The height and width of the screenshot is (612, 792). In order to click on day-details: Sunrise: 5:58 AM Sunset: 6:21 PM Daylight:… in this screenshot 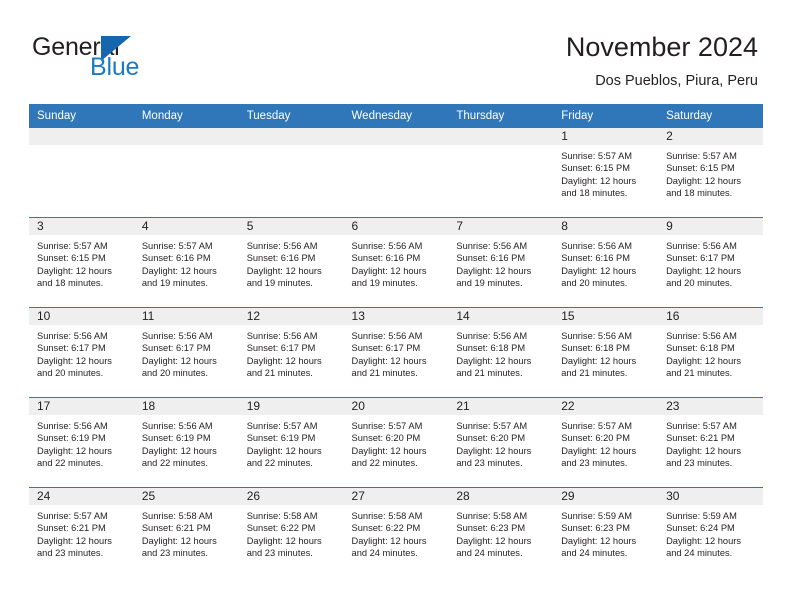, I will do `click(186, 532)`.